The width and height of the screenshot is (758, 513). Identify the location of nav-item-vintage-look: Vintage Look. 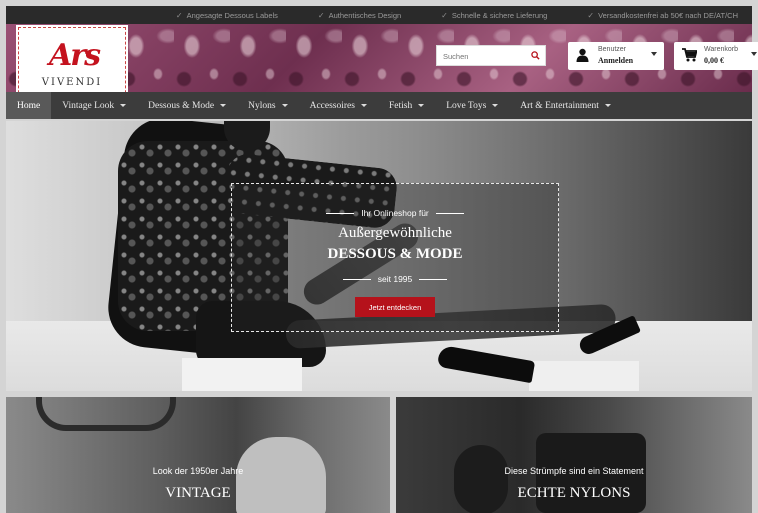
(94, 105).